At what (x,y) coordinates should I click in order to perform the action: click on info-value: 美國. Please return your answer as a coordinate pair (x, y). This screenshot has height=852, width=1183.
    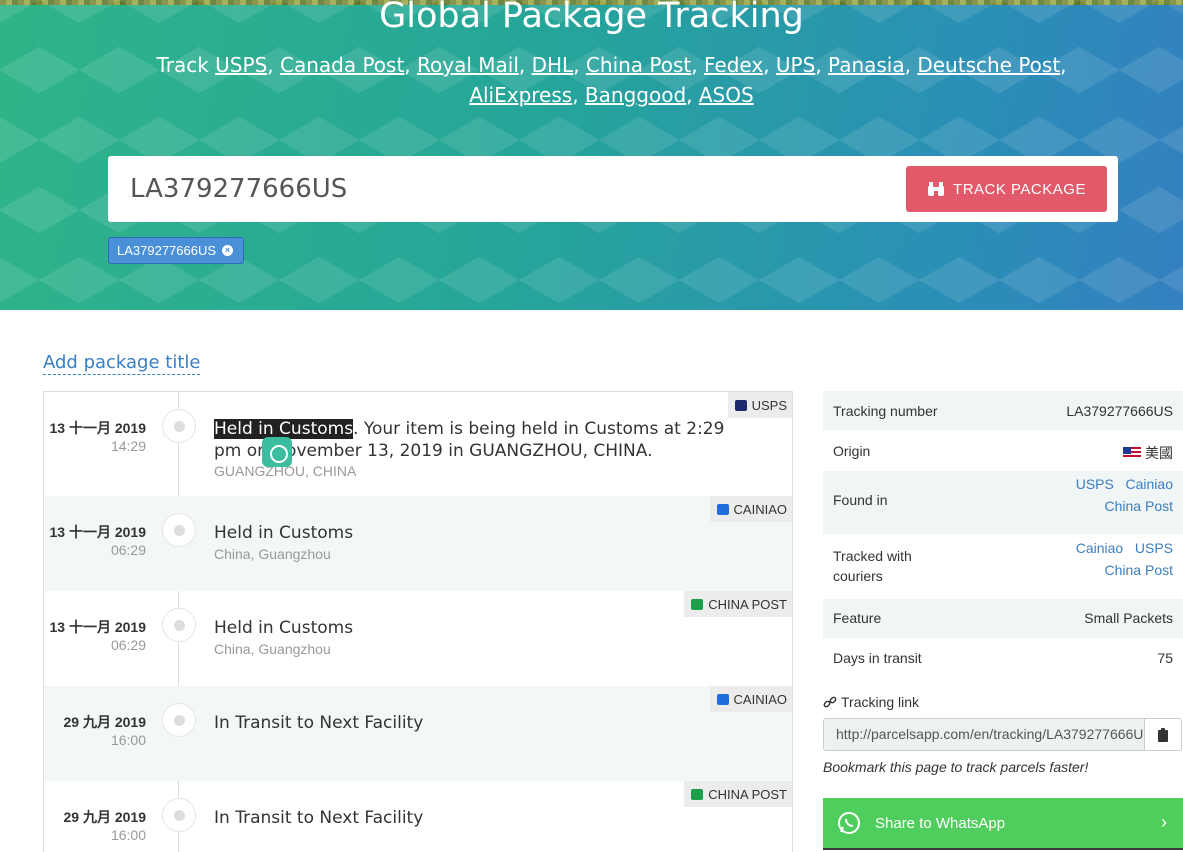
    Looking at the image, I should click on (1148, 453).